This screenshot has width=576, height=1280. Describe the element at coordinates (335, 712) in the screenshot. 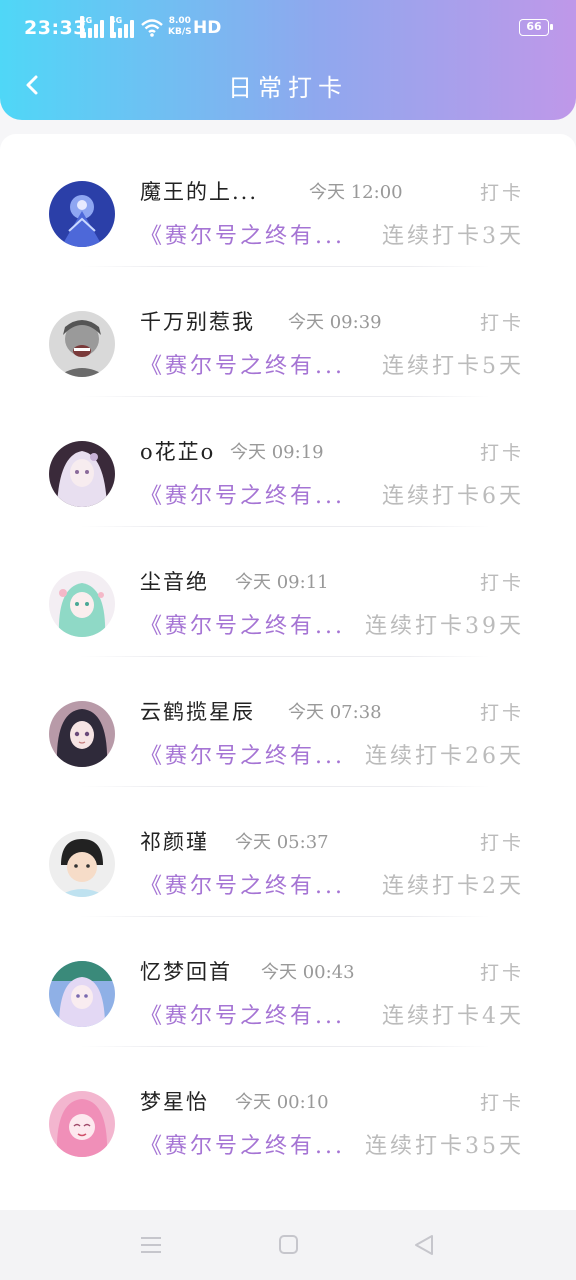

I see `checkin-time: 今天 07:38` at that location.